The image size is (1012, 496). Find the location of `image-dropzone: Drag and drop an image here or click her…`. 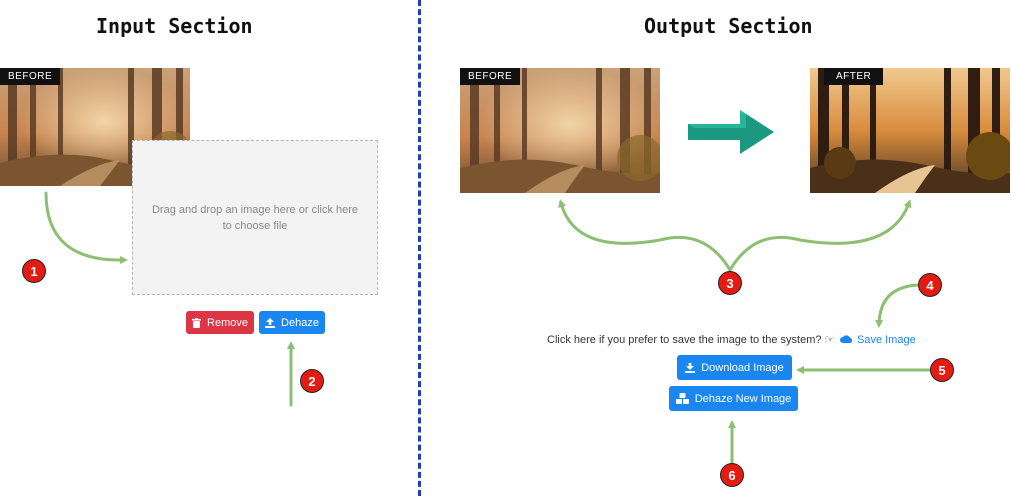

image-dropzone: Drag and drop an image here or click her… is located at coordinates (255, 217).